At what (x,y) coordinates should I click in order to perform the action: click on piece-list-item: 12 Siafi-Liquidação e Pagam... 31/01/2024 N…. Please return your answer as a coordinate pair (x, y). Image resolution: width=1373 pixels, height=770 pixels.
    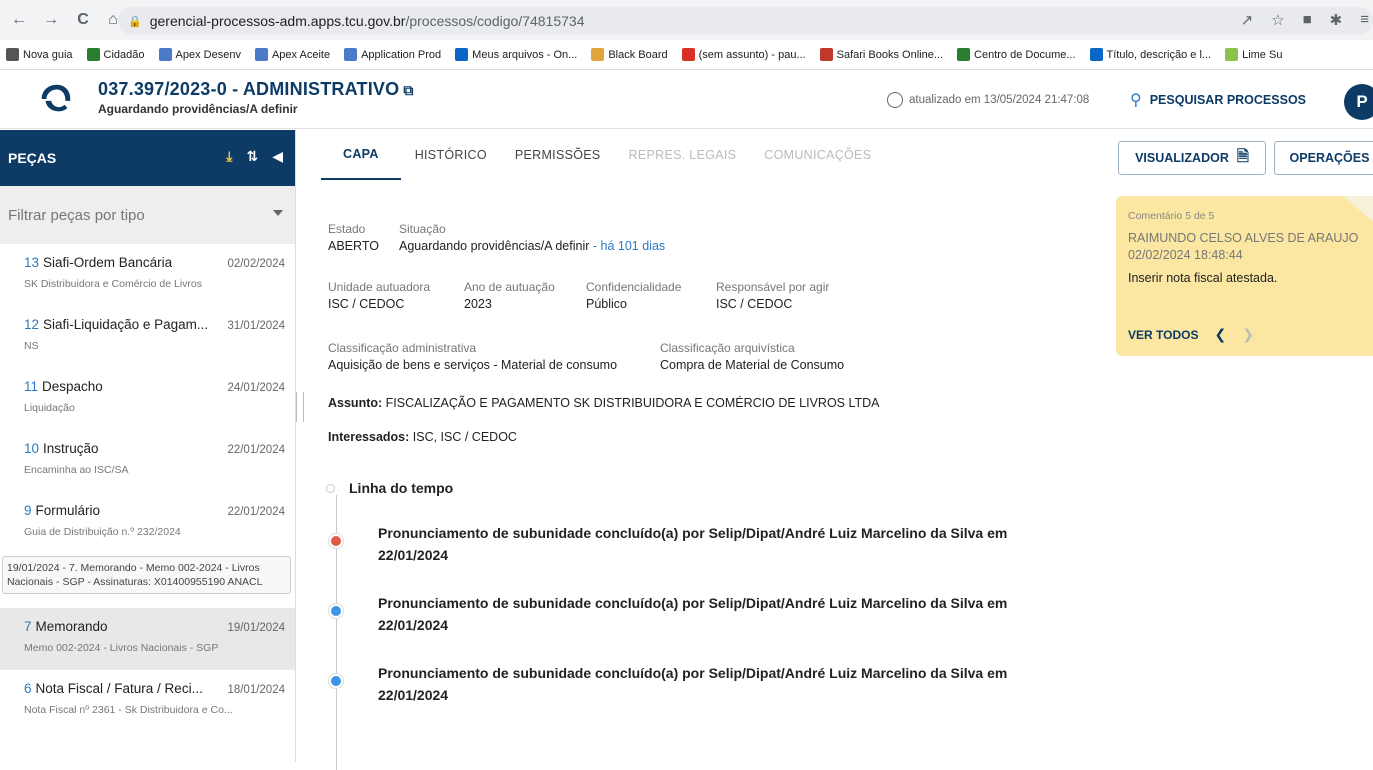
    Looking at the image, I should click on (147, 337).